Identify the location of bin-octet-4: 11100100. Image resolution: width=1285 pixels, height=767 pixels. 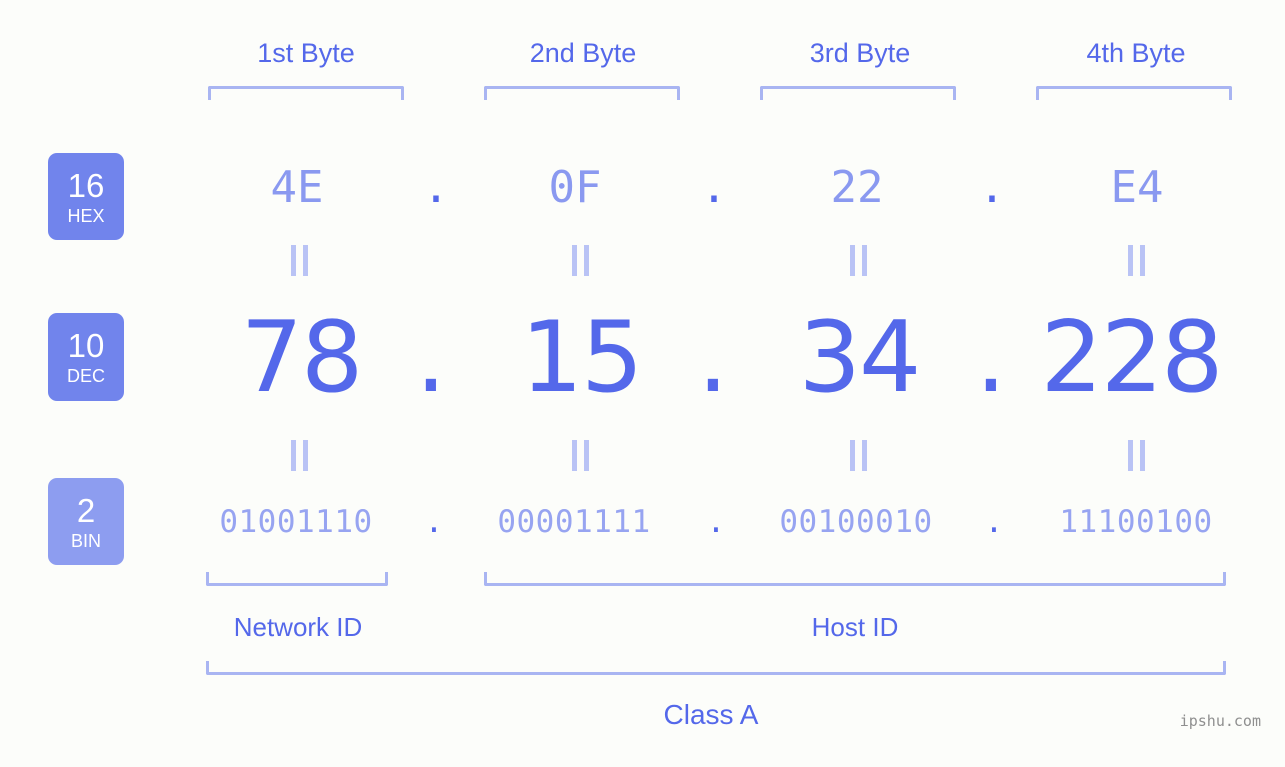
(1136, 522).